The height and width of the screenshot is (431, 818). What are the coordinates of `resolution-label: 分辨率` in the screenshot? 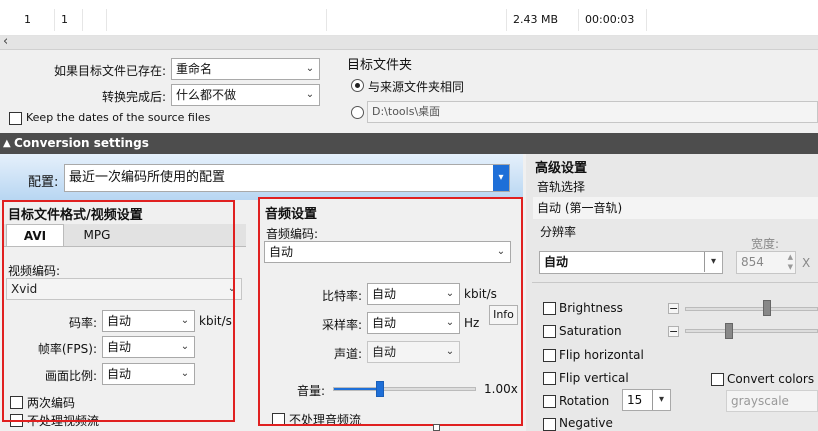 It's located at (558, 232).